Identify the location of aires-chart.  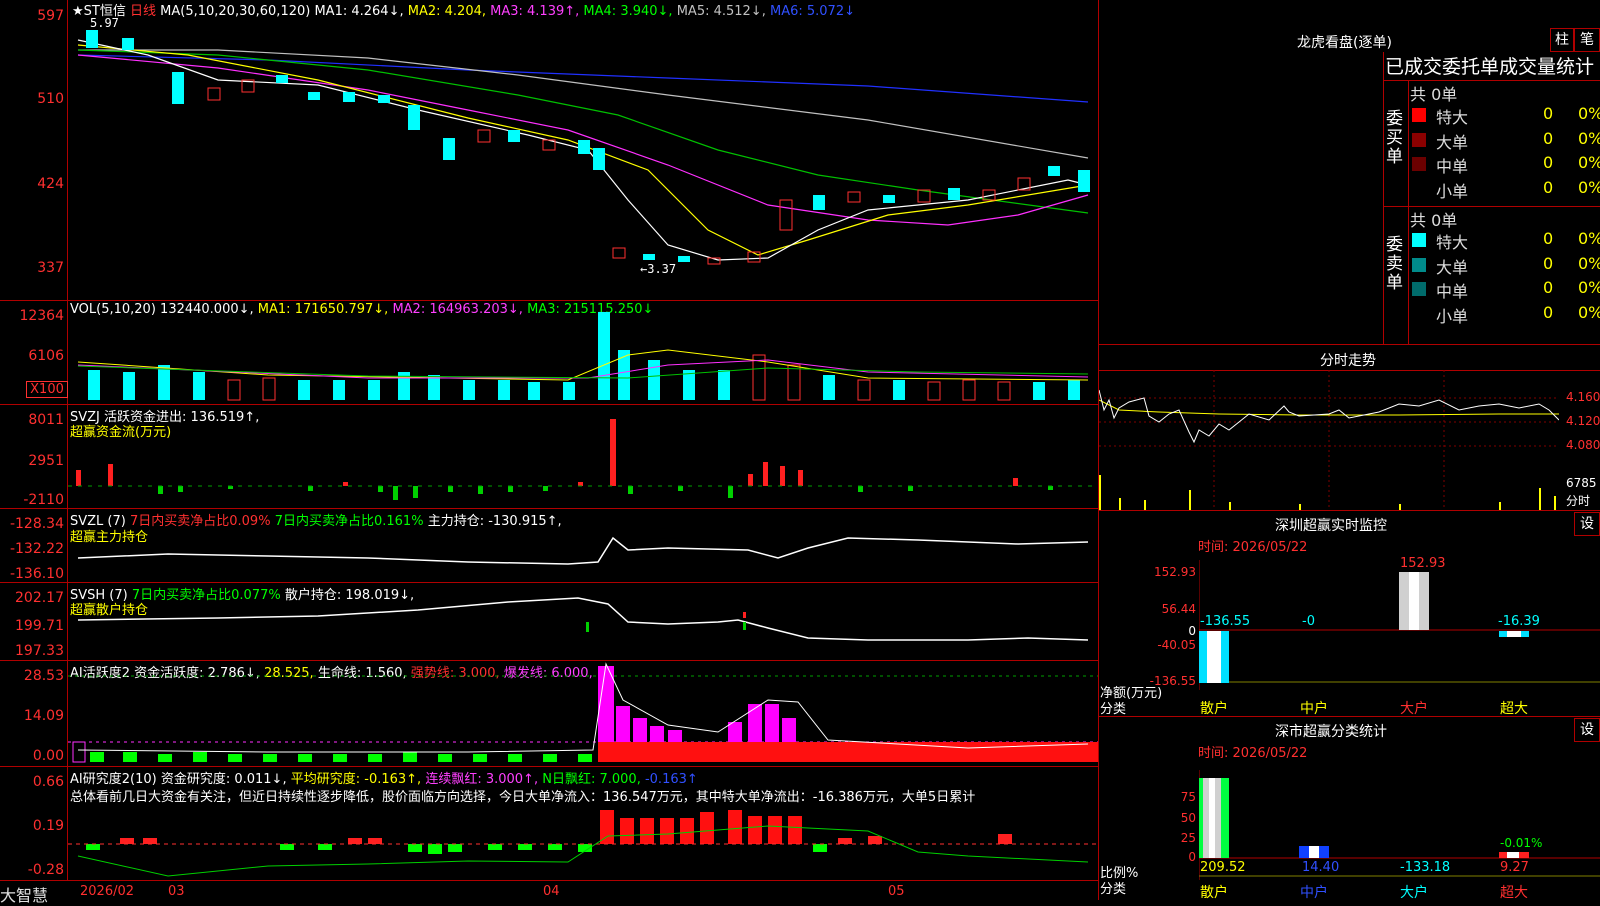
(583, 823).